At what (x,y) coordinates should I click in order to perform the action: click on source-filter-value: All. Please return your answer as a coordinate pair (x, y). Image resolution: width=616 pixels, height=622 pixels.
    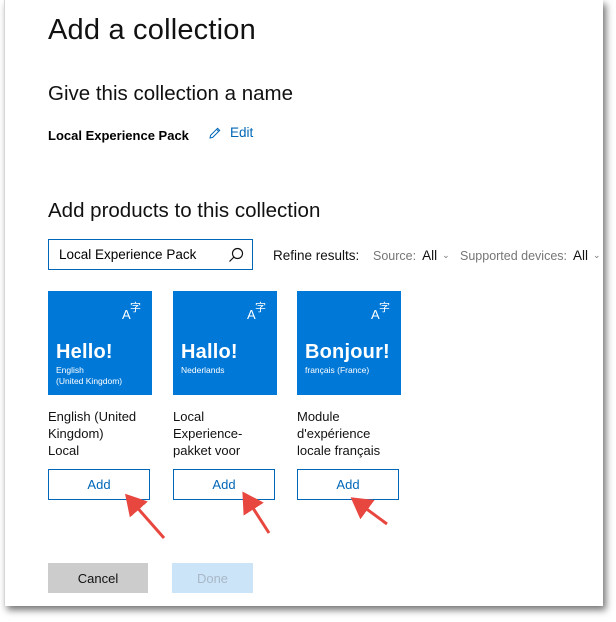
    Looking at the image, I should click on (430, 255).